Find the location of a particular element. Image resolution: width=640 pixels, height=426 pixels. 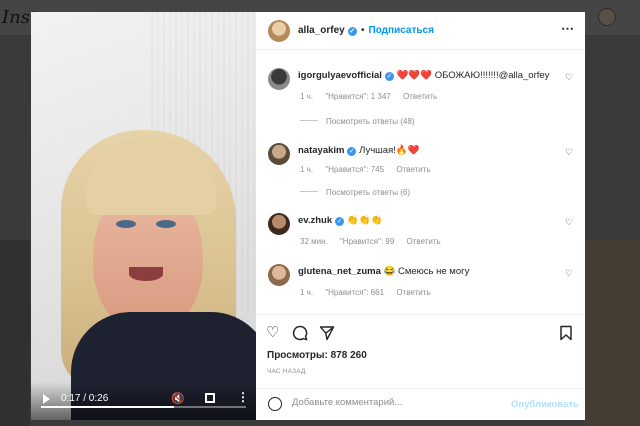

comment-text: ev.zhuk ✓ 👏👏👏 is located at coordinates (340, 220).